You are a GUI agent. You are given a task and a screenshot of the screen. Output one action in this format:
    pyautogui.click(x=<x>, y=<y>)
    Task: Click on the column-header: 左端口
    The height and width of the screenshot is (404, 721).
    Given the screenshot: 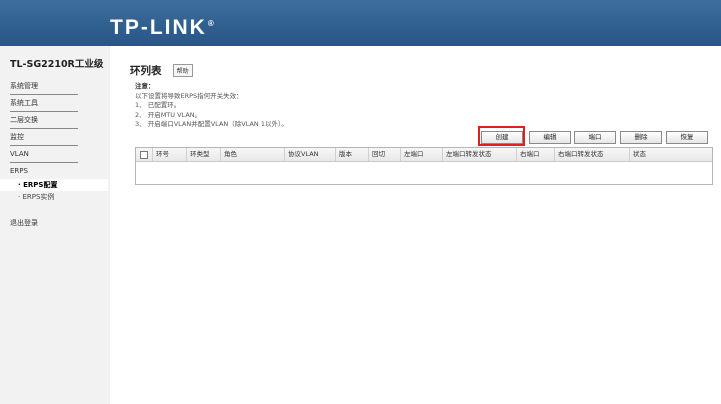 What is the action you would take?
    pyautogui.click(x=421, y=154)
    